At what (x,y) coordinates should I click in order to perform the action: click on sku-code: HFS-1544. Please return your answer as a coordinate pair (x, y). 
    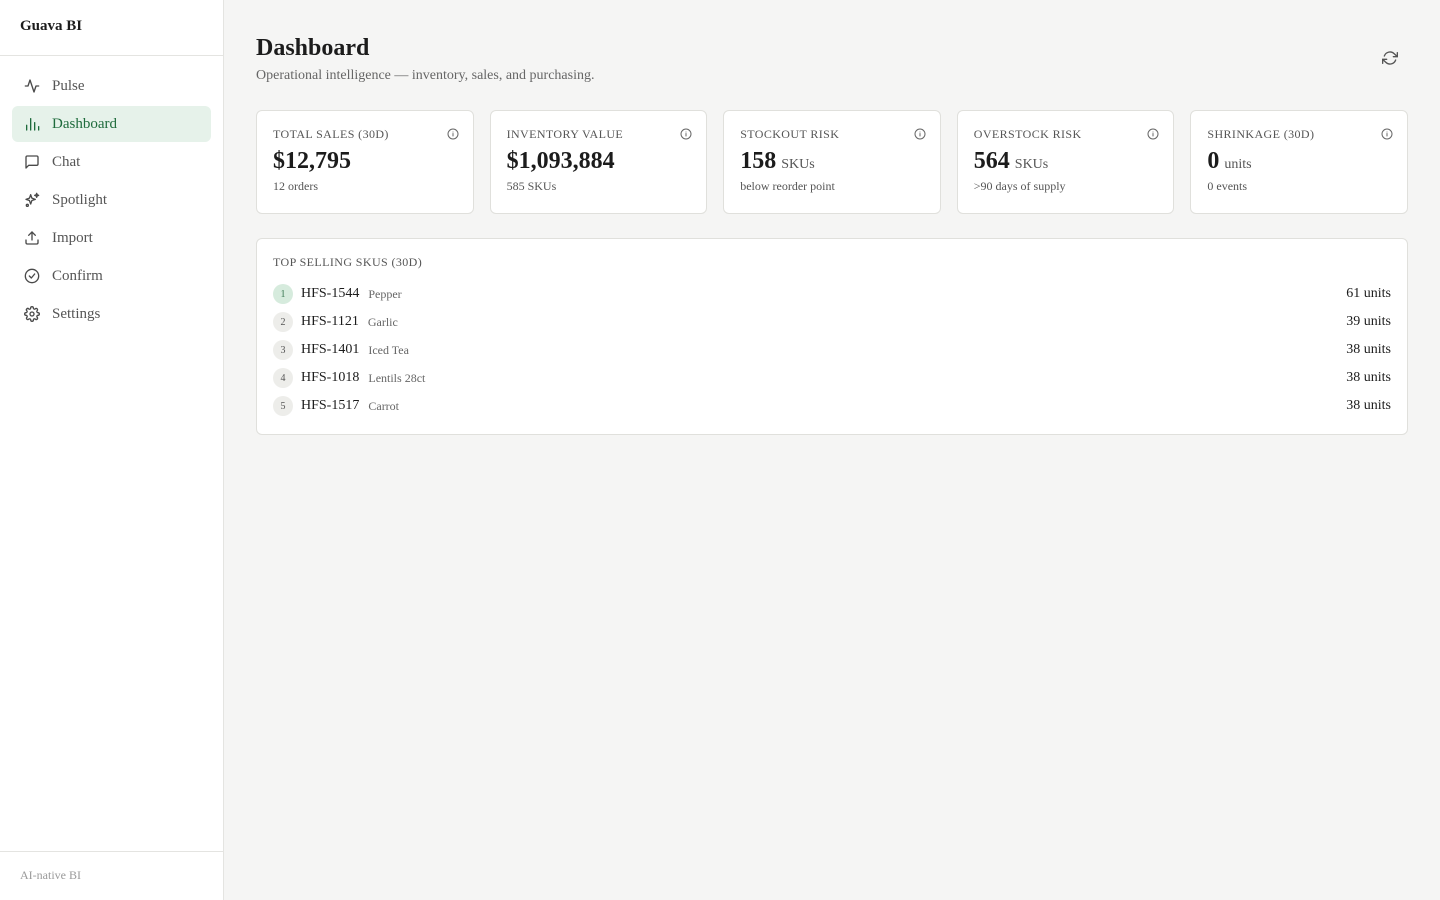
    Looking at the image, I should click on (330, 293).